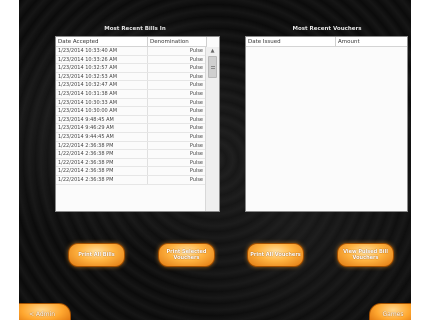  What do you see at coordinates (102, 42) in the screenshot?
I see `column-header-date-accepted: Date Accepted` at bounding box center [102, 42].